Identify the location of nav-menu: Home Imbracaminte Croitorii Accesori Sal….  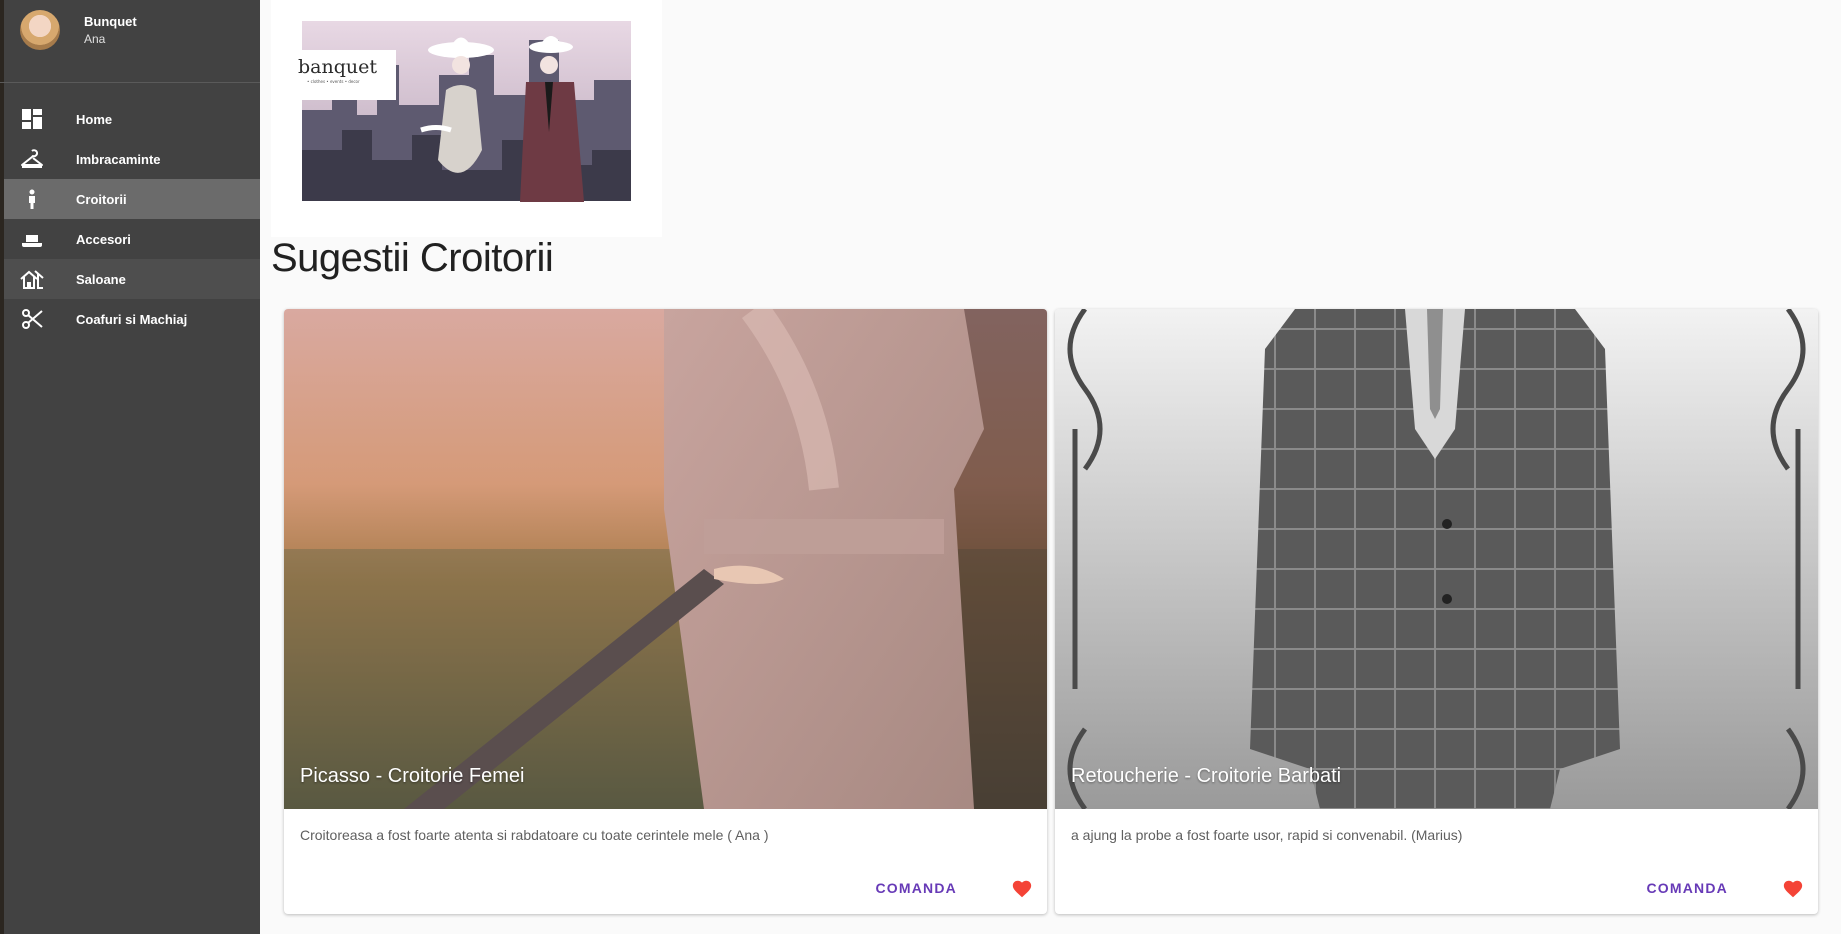
(132, 219).